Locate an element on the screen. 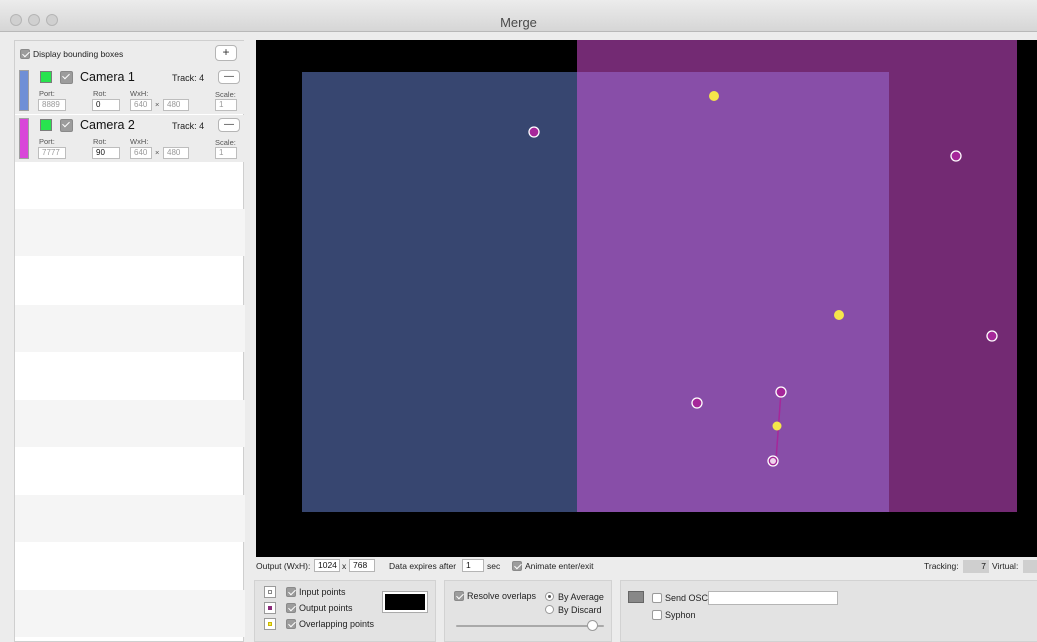 This screenshot has width=1037, height=642. camera-2-width-field: 640 is located at coordinates (141, 153).